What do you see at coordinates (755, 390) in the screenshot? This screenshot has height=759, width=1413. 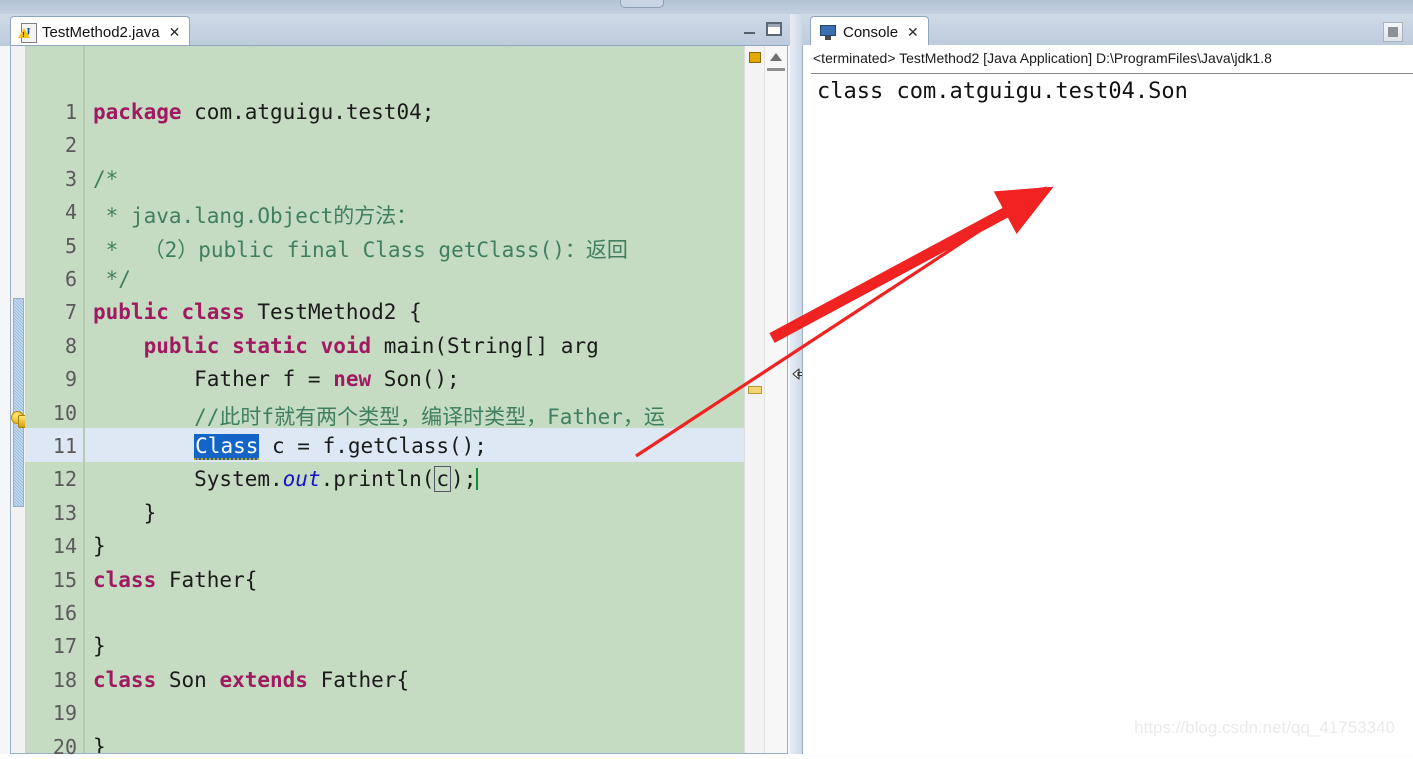 I see `task-marker` at bounding box center [755, 390].